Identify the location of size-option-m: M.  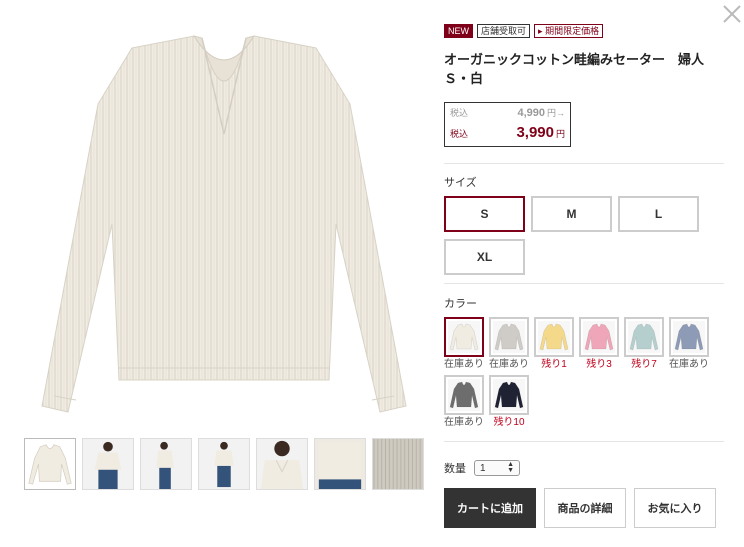
(571, 214).